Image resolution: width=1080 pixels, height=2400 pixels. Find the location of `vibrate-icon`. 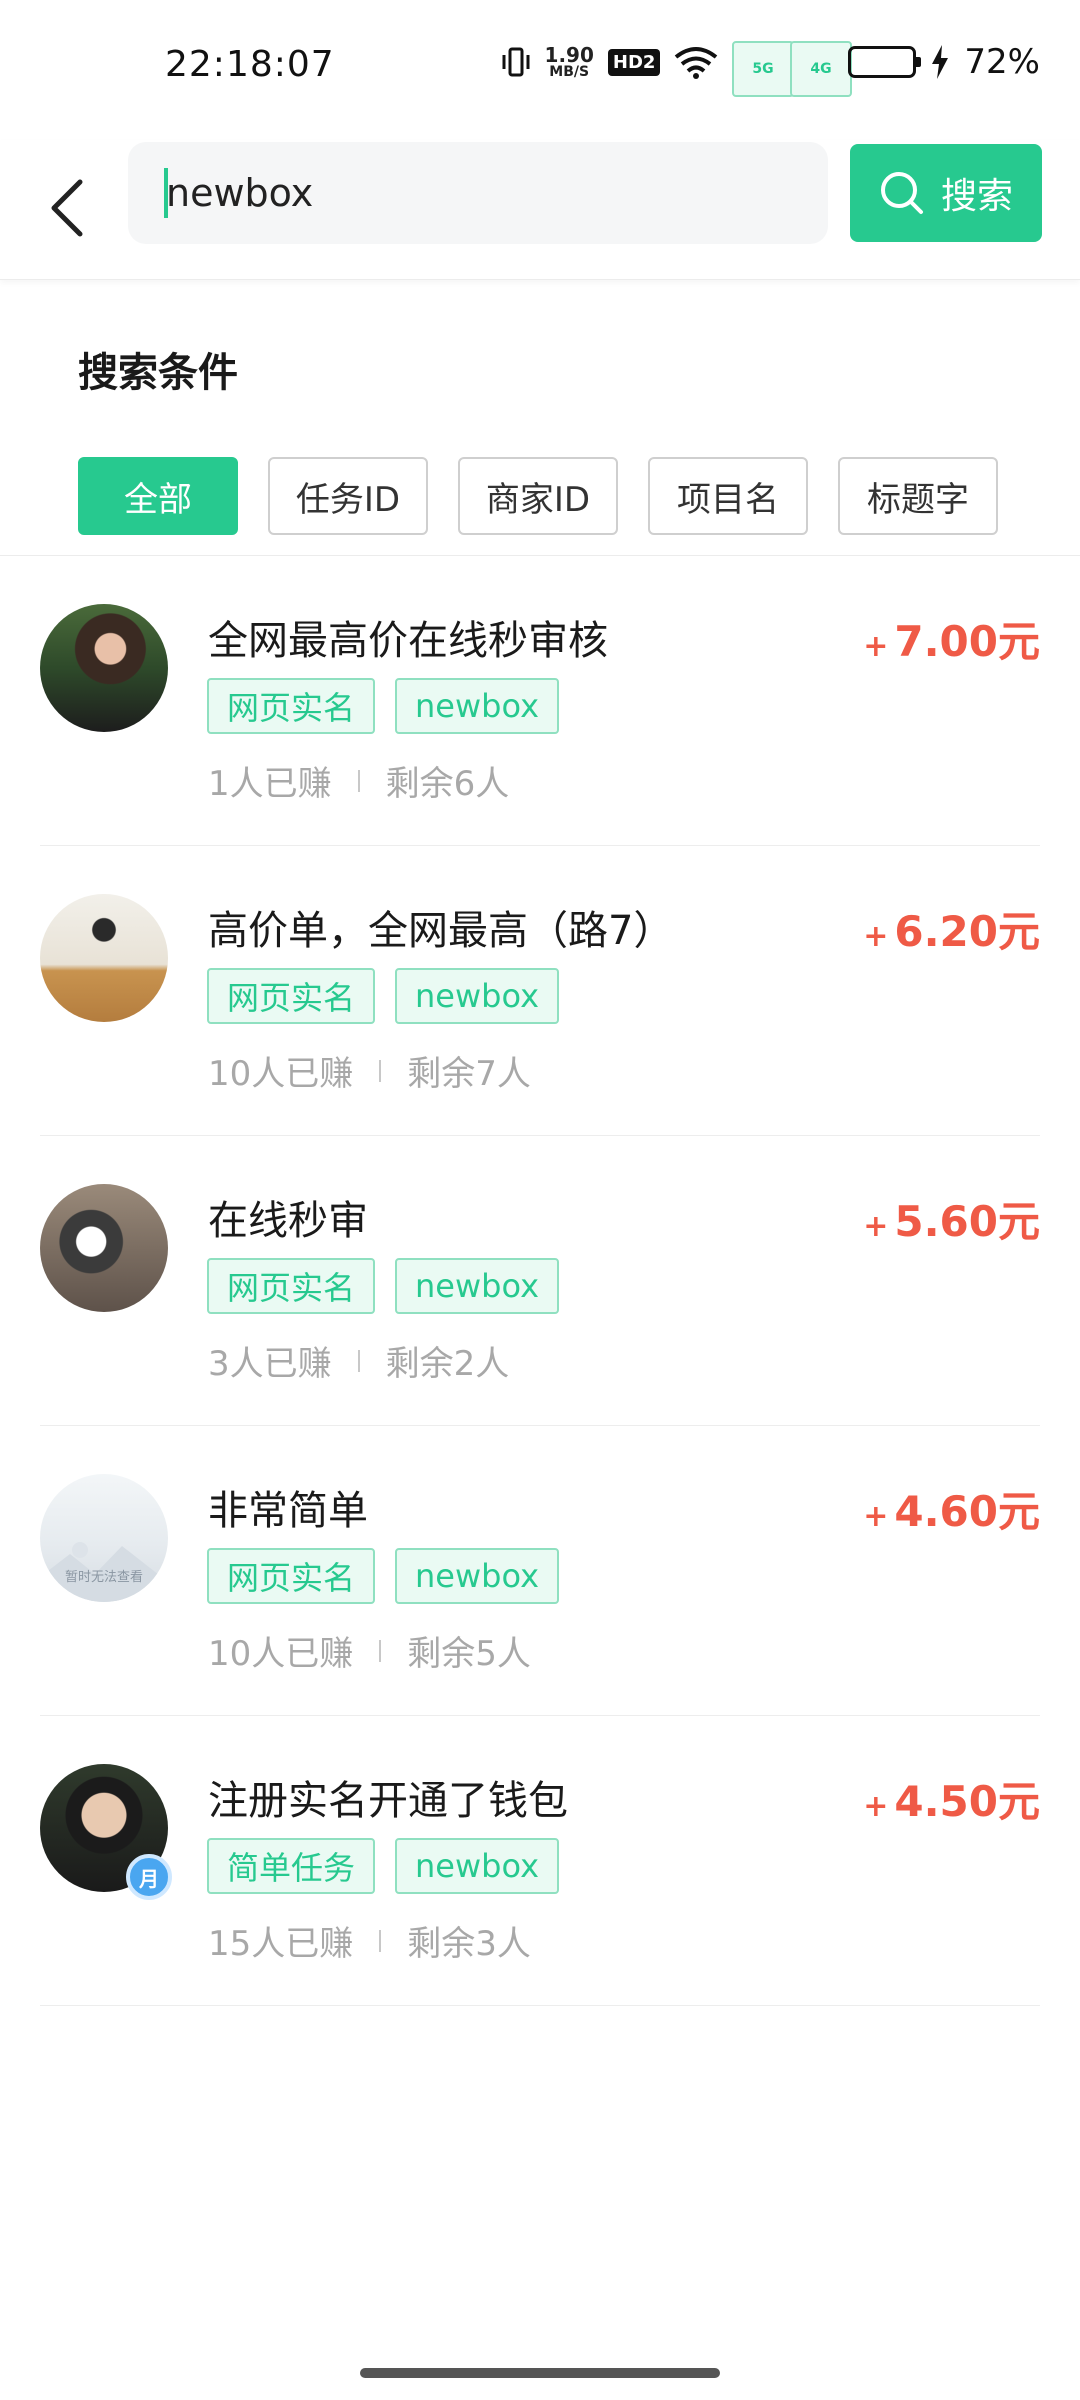

vibrate-icon is located at coordinates (516, 62).